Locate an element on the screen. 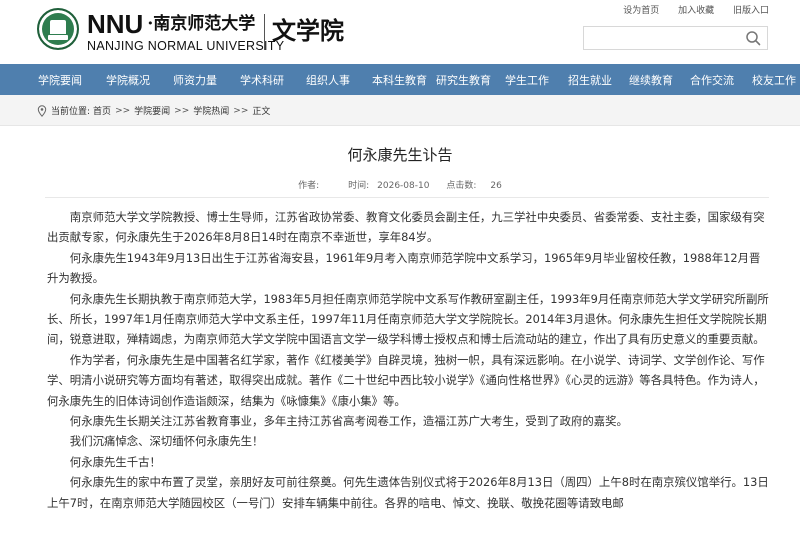 This screenshot has height=547, width=800. nav-item-alumni: 校友工作 is located at coordinates (774, 80).